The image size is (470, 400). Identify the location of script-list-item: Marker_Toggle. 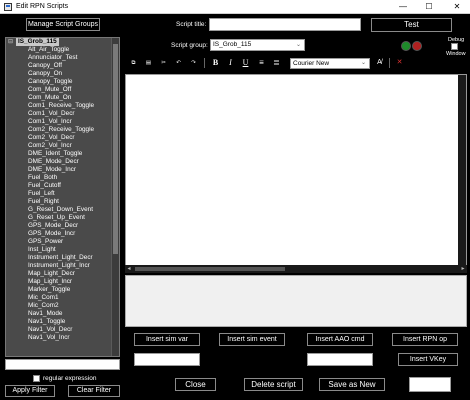
(58, 290).